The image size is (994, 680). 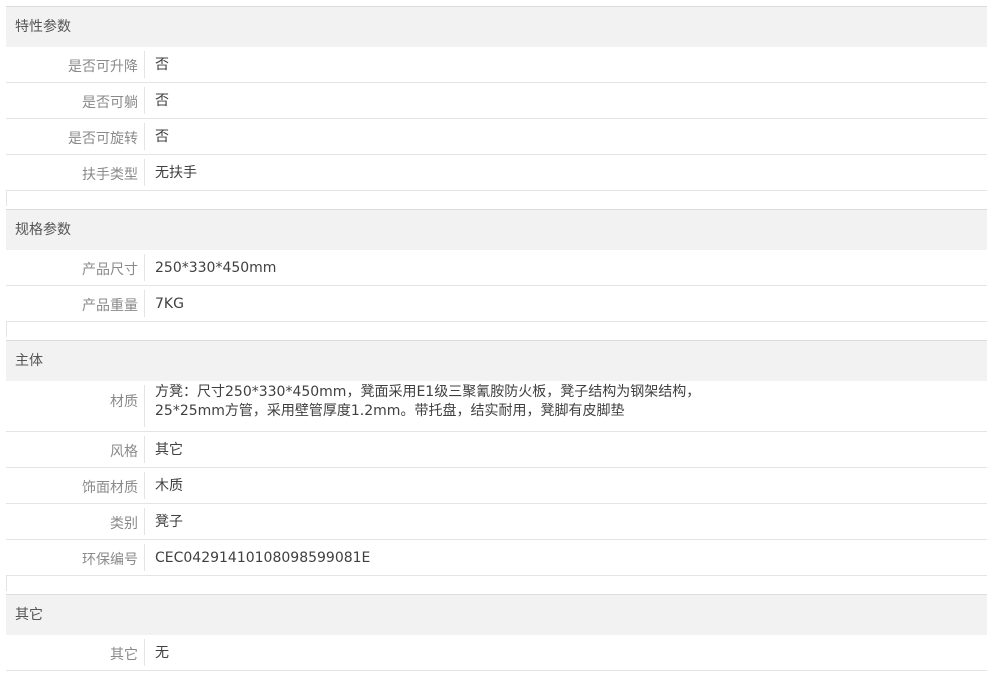 I want to click on spec-value: 木质, so click(x=169, y=486).